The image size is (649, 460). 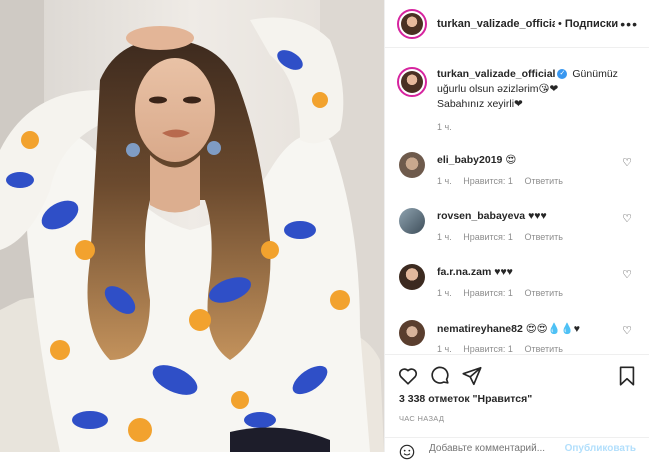 What do you see at coordinates (496, 74) in the screenshot?
I see `caption-username: turkan_valizade_official` at bounding box center [496, 74].